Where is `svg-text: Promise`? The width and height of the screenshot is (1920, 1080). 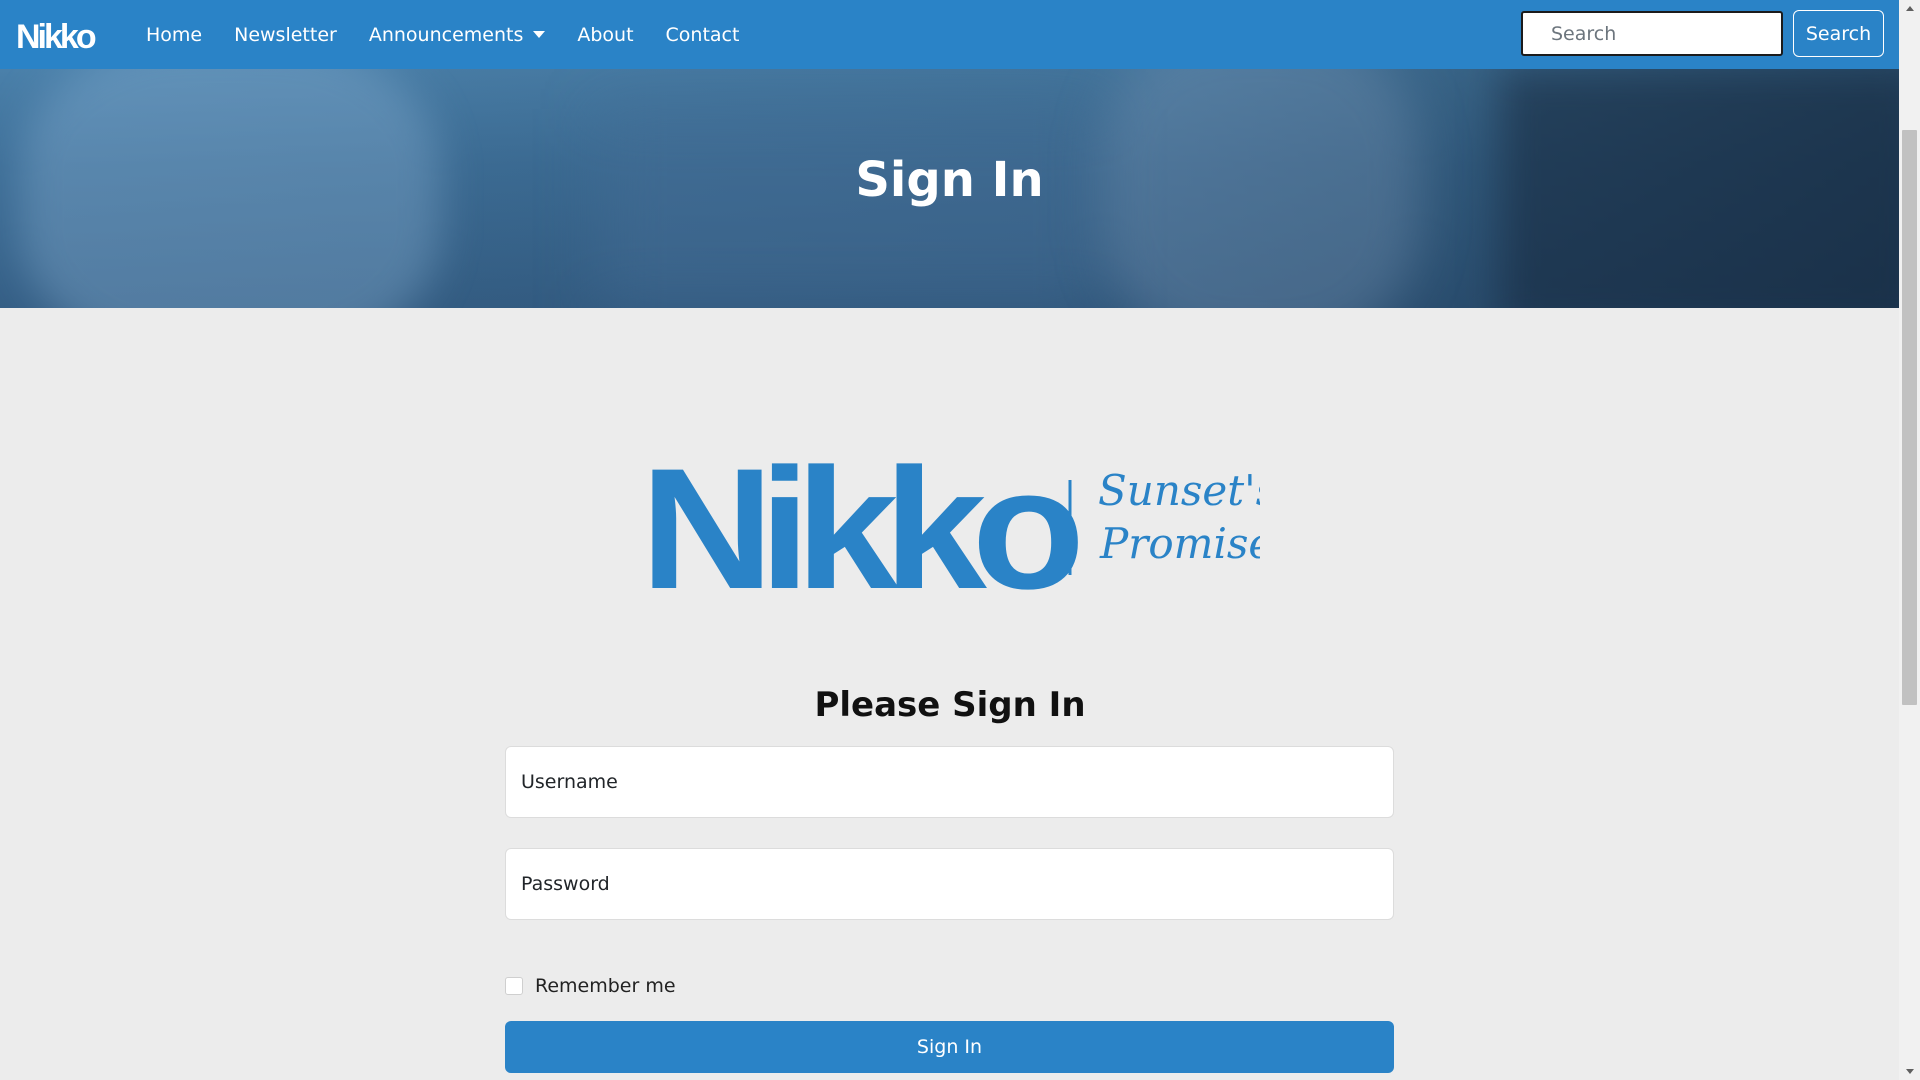
svg-text: Promise is located at coordinates (1179, 543).